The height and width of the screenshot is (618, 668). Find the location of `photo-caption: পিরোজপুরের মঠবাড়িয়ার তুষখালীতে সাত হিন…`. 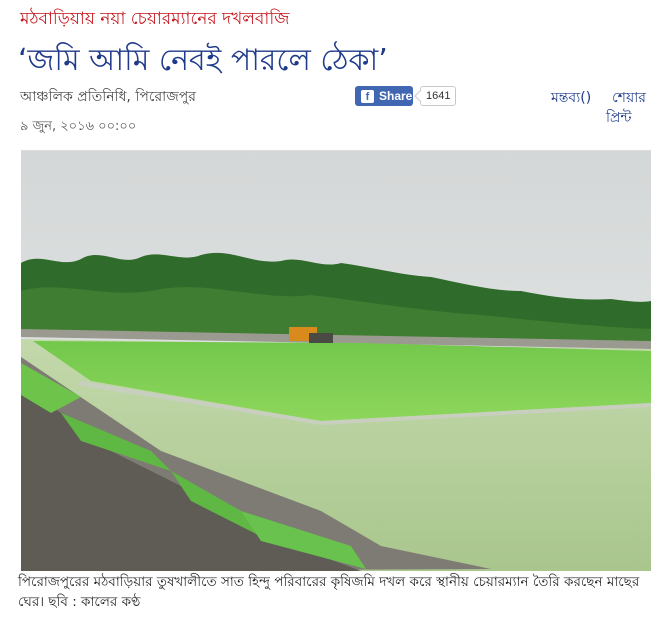

photo-caption: পিরোজপুরের মঠবাড়িয়ার তুষখালীতে সাত হিন… is located at coordinates (329, 592).